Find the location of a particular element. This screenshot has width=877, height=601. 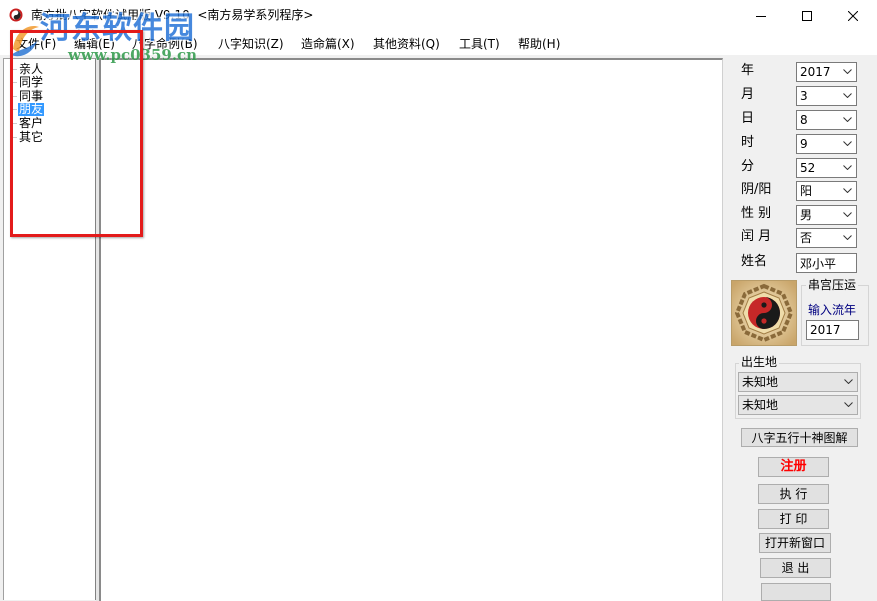

leap-month-select: 否 is located at coordinates (826, 238).